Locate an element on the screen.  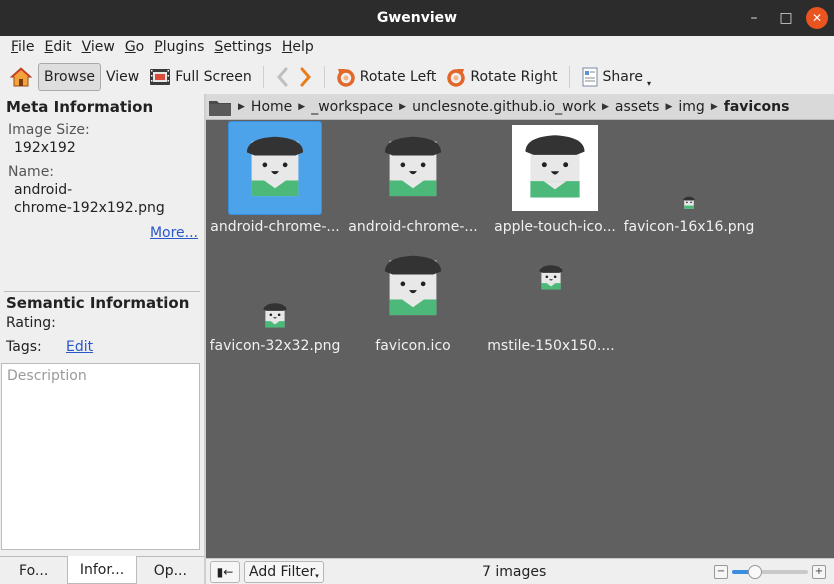
menu-go: Go is located at coordinates (134, 47).